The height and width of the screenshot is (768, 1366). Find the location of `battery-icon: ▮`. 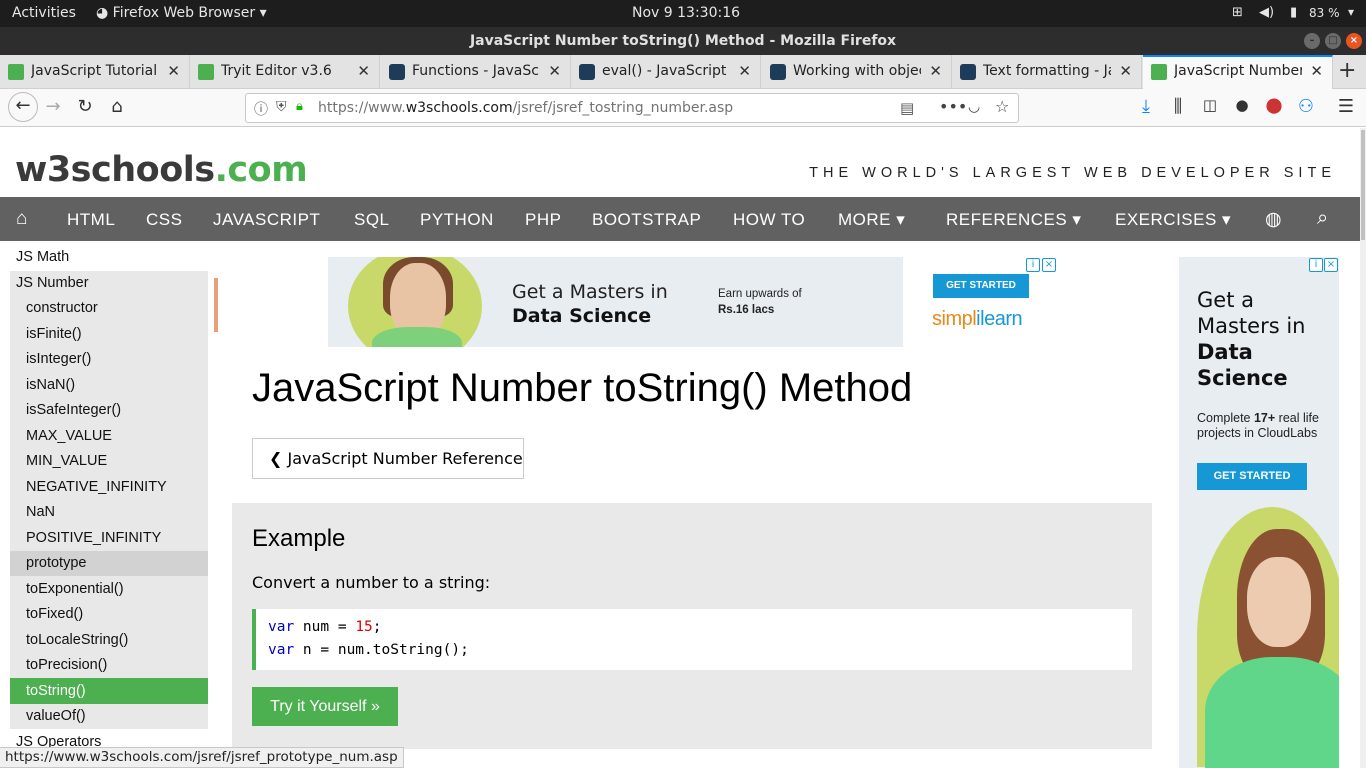

battery-icon: ▮ is located at coordinates (1293, 12).